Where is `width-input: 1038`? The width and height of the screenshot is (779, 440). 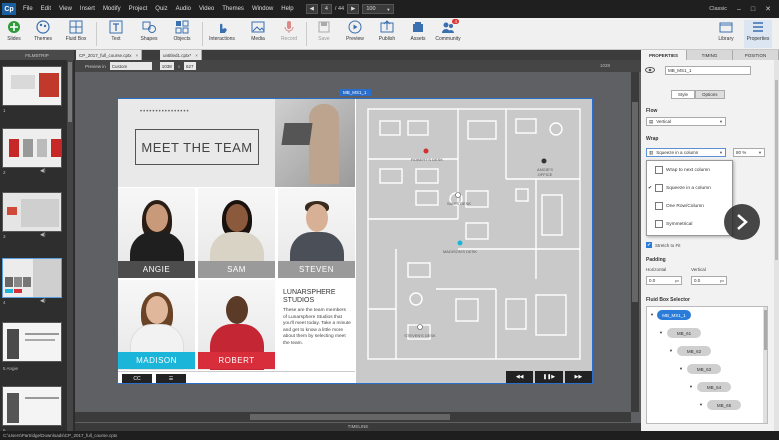
width-input: 1038 is located at coordinates (166, 66).